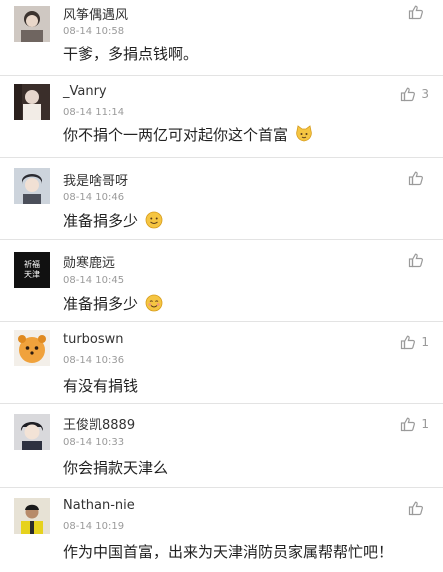 This screenshot has width=443, height=572. What do you see at coordinates (94, 280) in the screenshot?
I see `comment-time: 08-14 10:45` at bounding box center [94, 280].